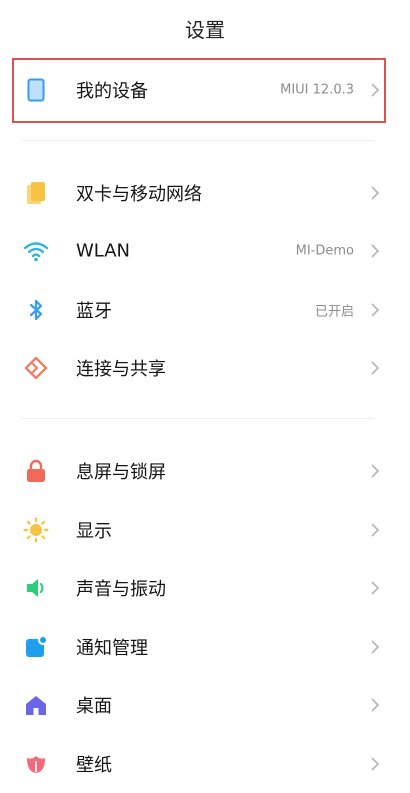 This screenshot has height=793, width=410. What do you see at coordinates (36, 764) in the screenshot?
I see `flower-icon` at bounding box center [36, 764].